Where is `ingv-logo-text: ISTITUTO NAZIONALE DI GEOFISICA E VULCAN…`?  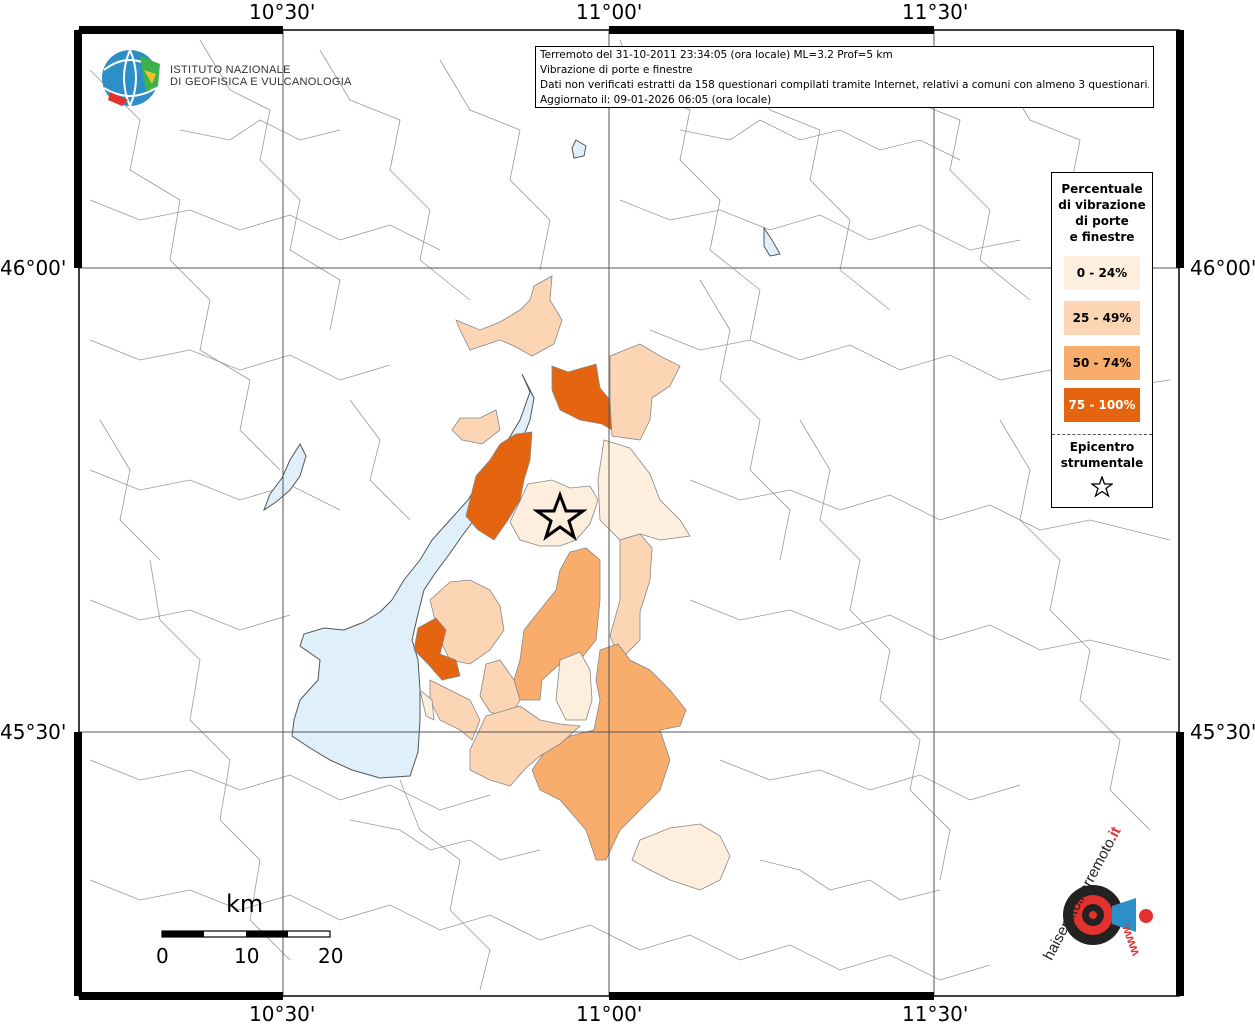
ingv-logo-text: ISTITUTO NAZIONALE DI GEOFISICA E VULCAN… is located at coordinates (261, 76).